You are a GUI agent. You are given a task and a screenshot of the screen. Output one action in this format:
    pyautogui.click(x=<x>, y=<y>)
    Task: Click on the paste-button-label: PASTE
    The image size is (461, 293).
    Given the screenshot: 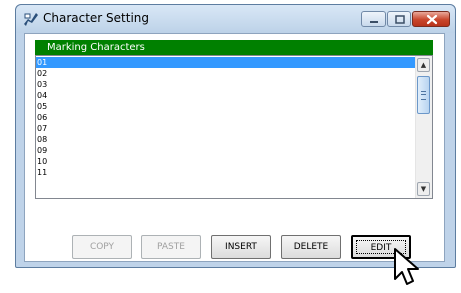 What is the action you would take?
    pyautogui.click(x=171, y=247)
    